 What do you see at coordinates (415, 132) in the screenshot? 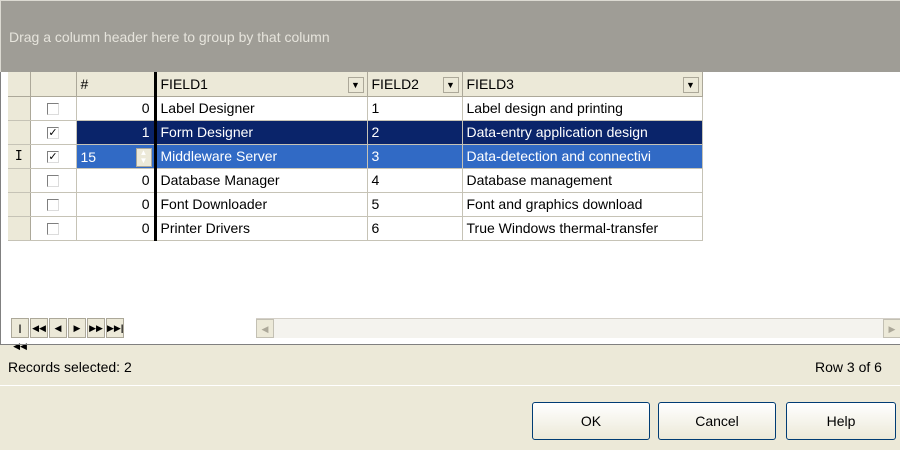
I see `field2-cell: 2` at bounding box center [415, 132].